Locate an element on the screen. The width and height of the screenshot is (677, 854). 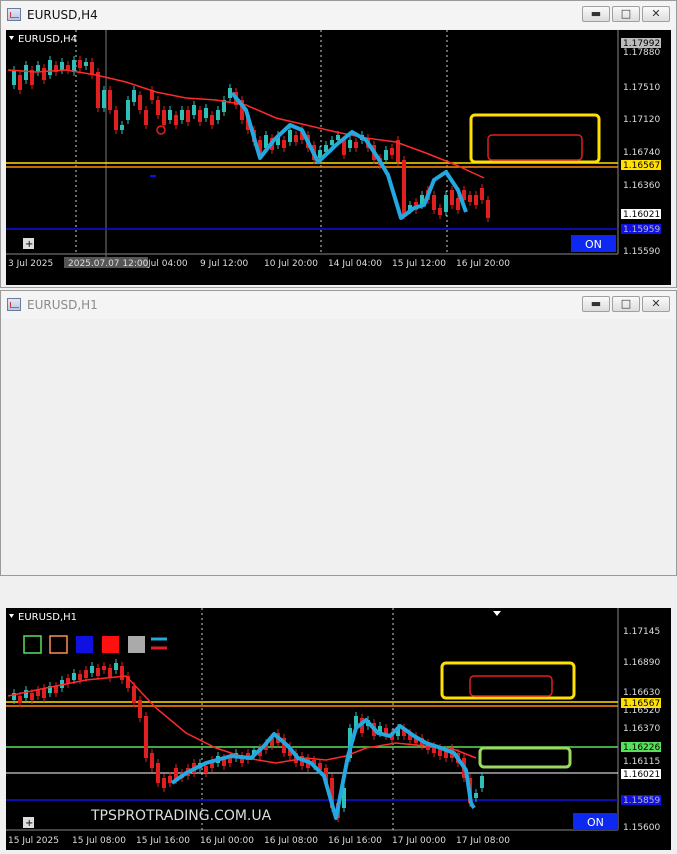
time-label: 16 Jul 16:00 is located at coordinates (355, 841).